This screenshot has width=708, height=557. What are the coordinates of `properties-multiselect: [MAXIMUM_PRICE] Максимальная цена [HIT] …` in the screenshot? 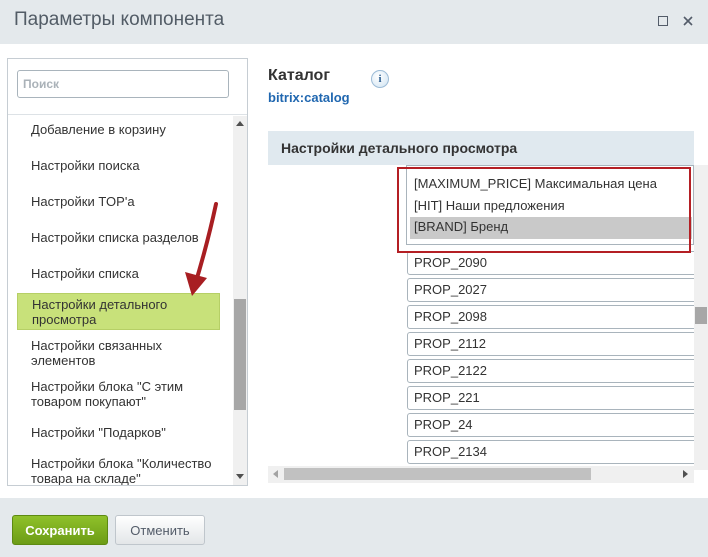 It's located at (550, 205).